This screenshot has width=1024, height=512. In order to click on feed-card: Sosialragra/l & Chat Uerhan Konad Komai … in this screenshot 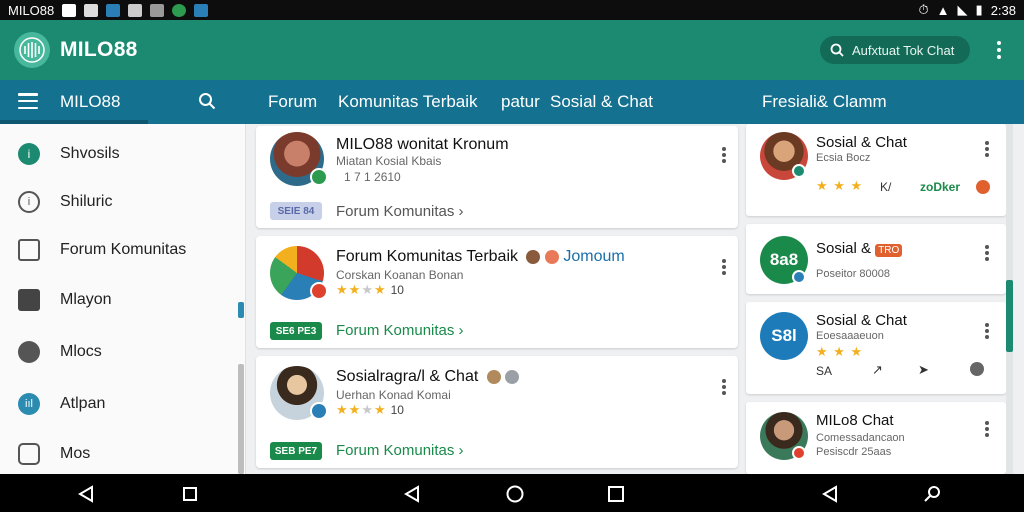, I will do `click(497, 412)`.